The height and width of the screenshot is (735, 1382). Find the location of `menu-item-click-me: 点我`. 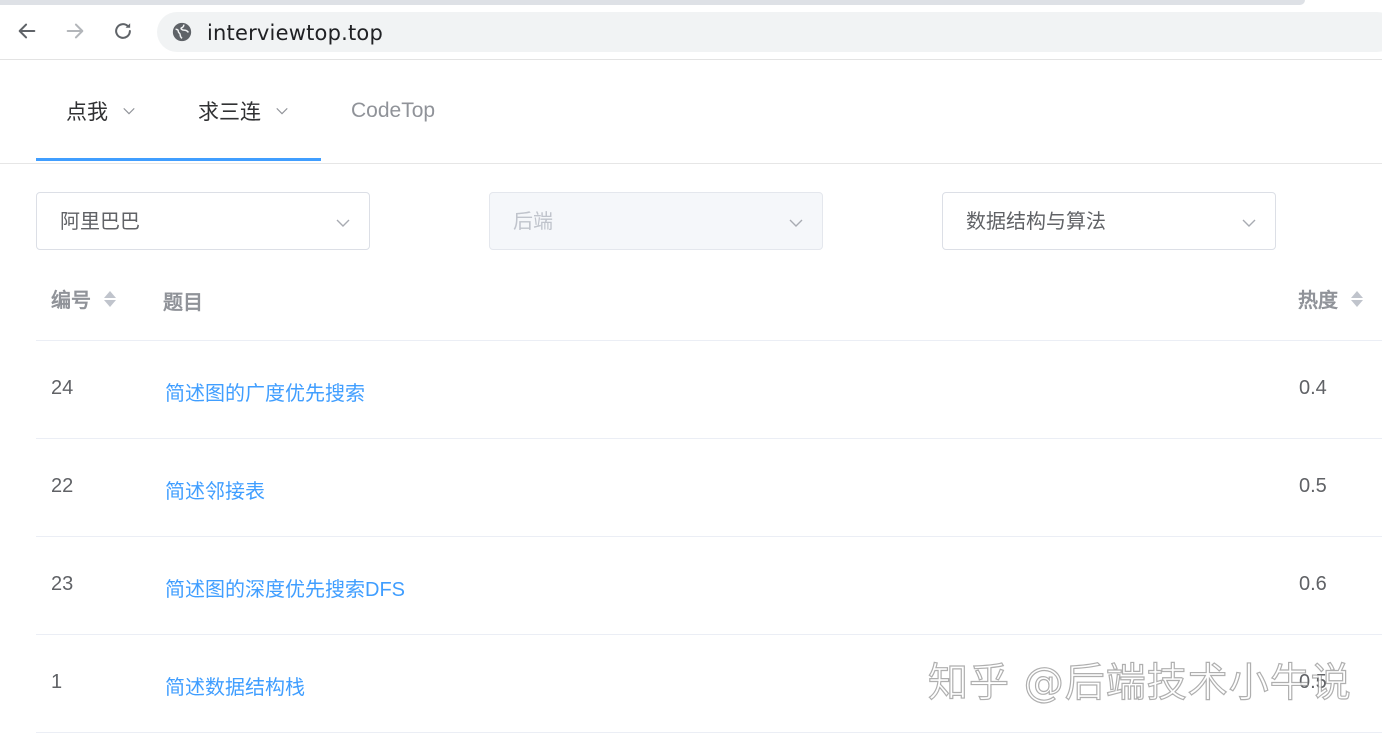

menu-item-click-me: 点我 is located at coordinates (101, 110).